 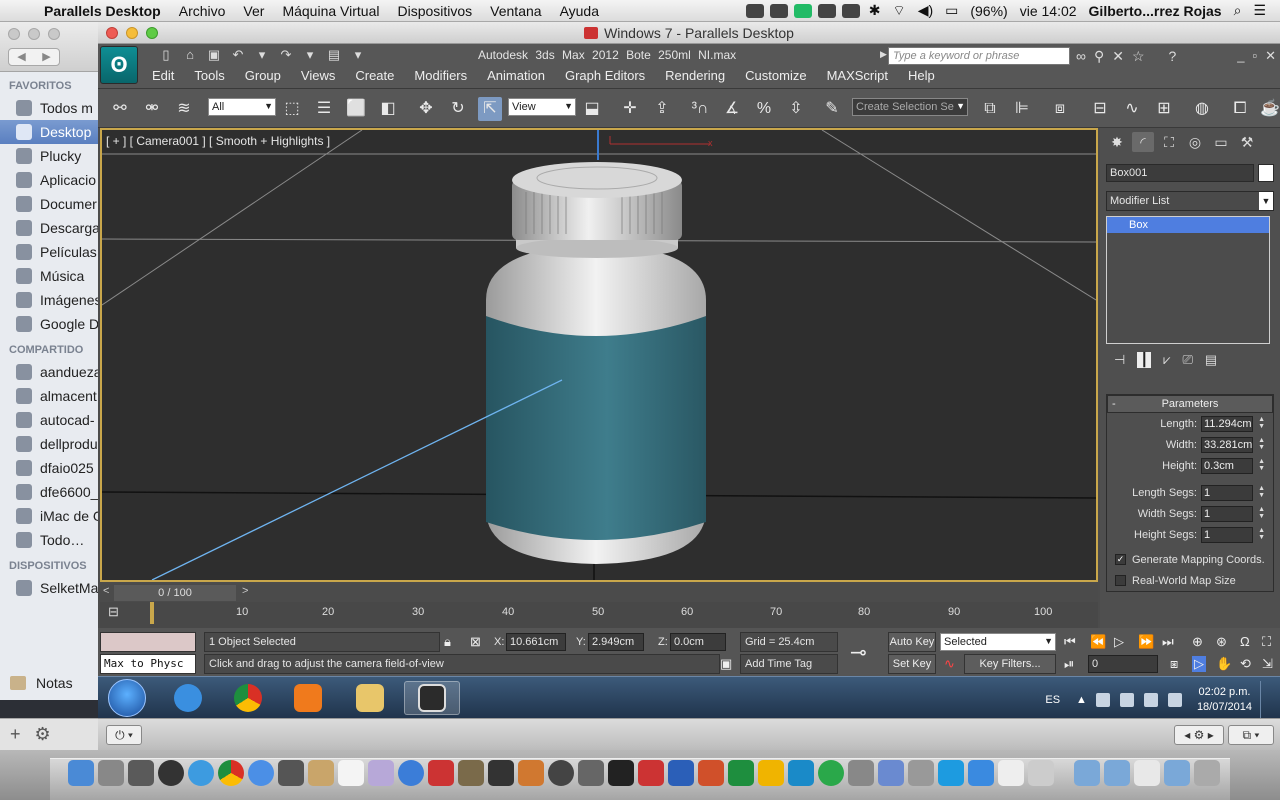 I want to click on imovie-dock-icon, so click(x=501, y=773).